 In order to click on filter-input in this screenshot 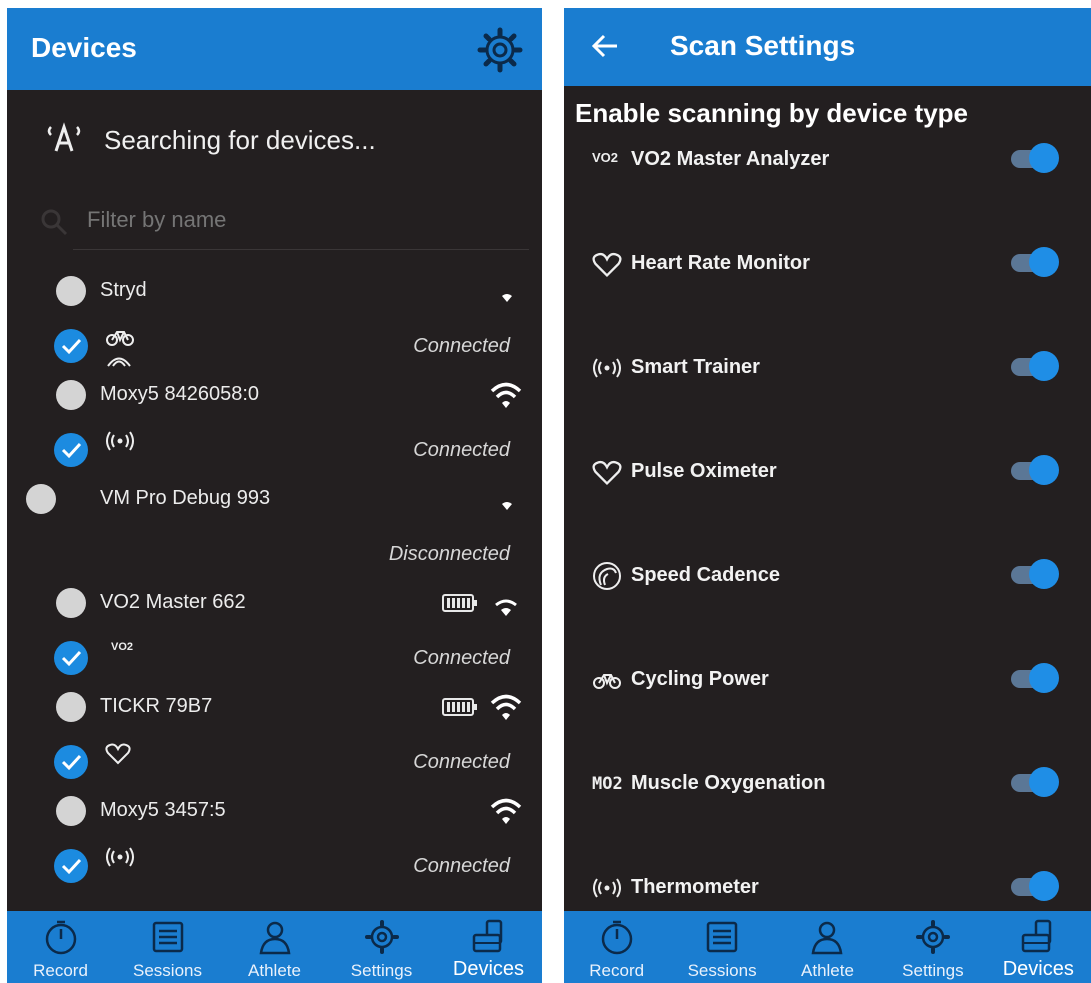, I will do `click(302, 220)`.